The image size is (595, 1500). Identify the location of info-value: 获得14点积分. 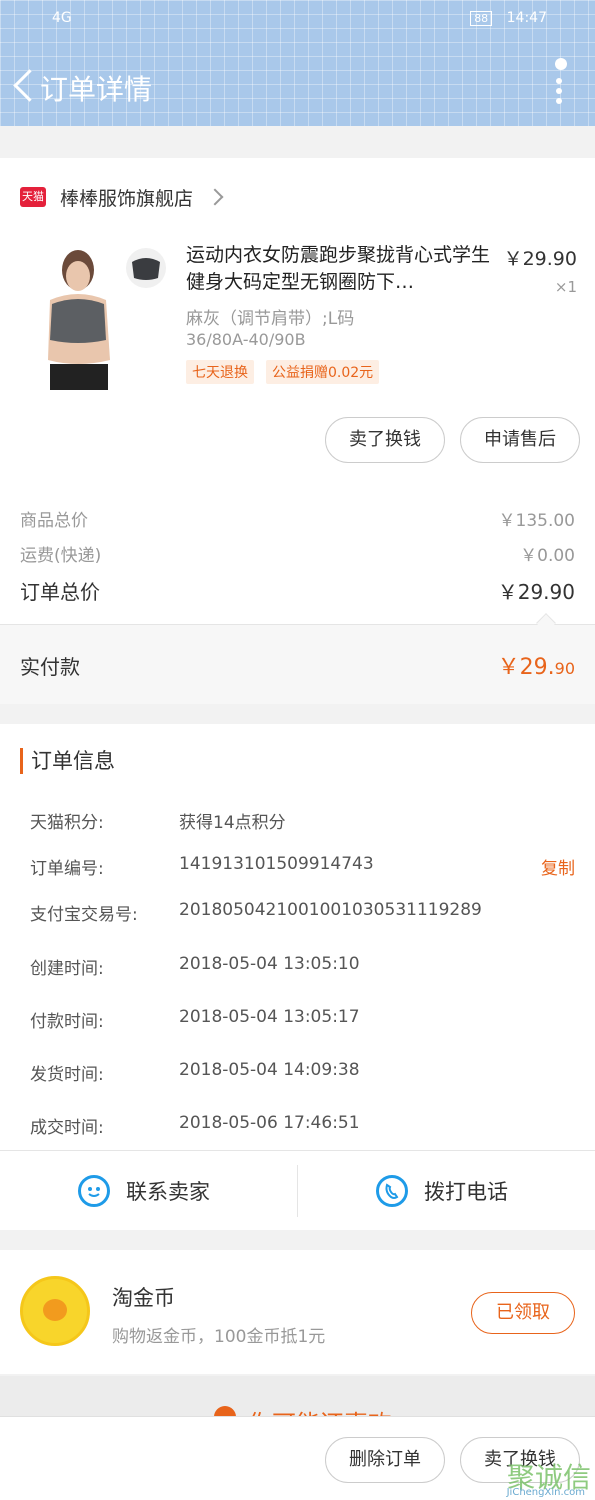
(232, 823).